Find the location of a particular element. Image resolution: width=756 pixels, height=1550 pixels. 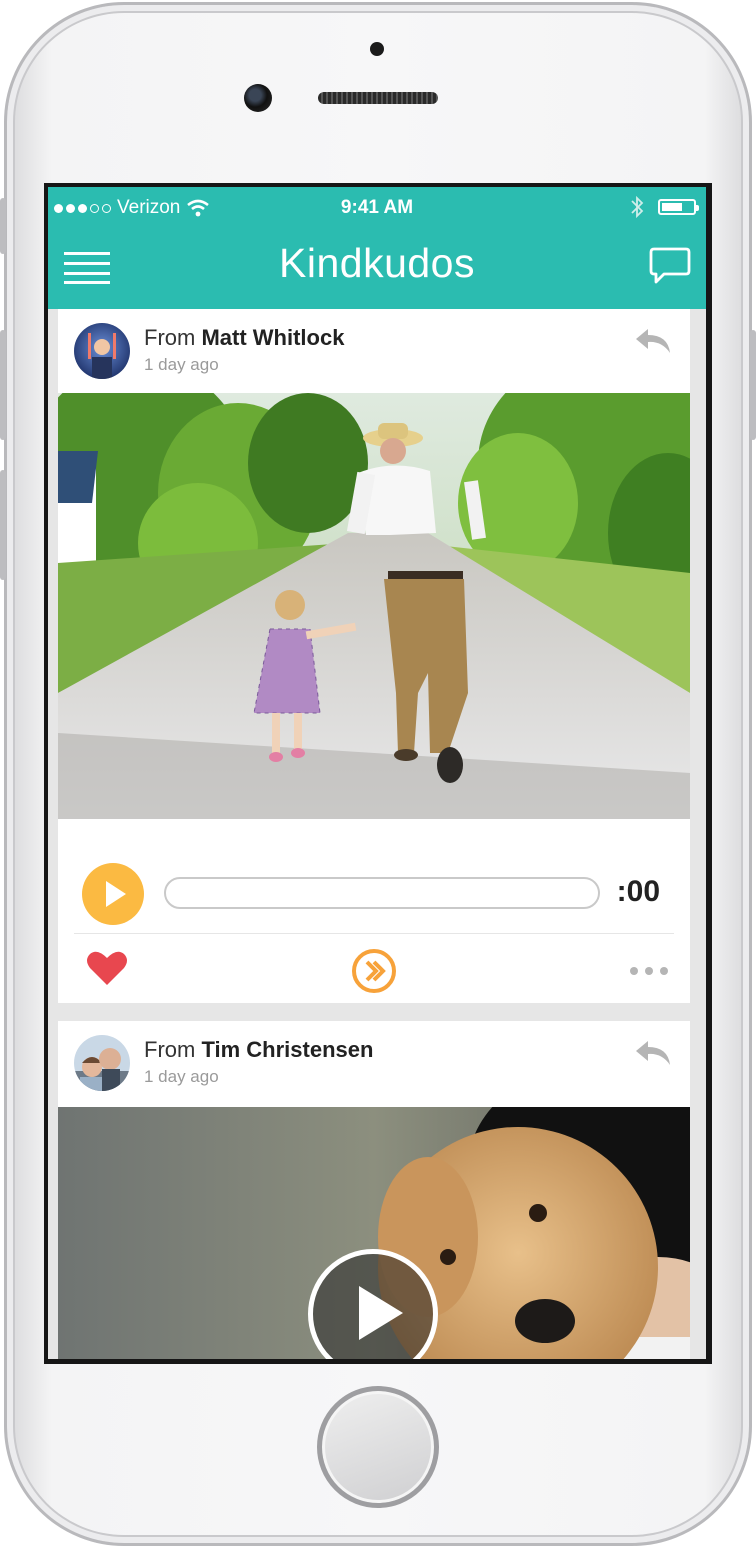

audio-player: :00 is located at coordinates (374, 893).